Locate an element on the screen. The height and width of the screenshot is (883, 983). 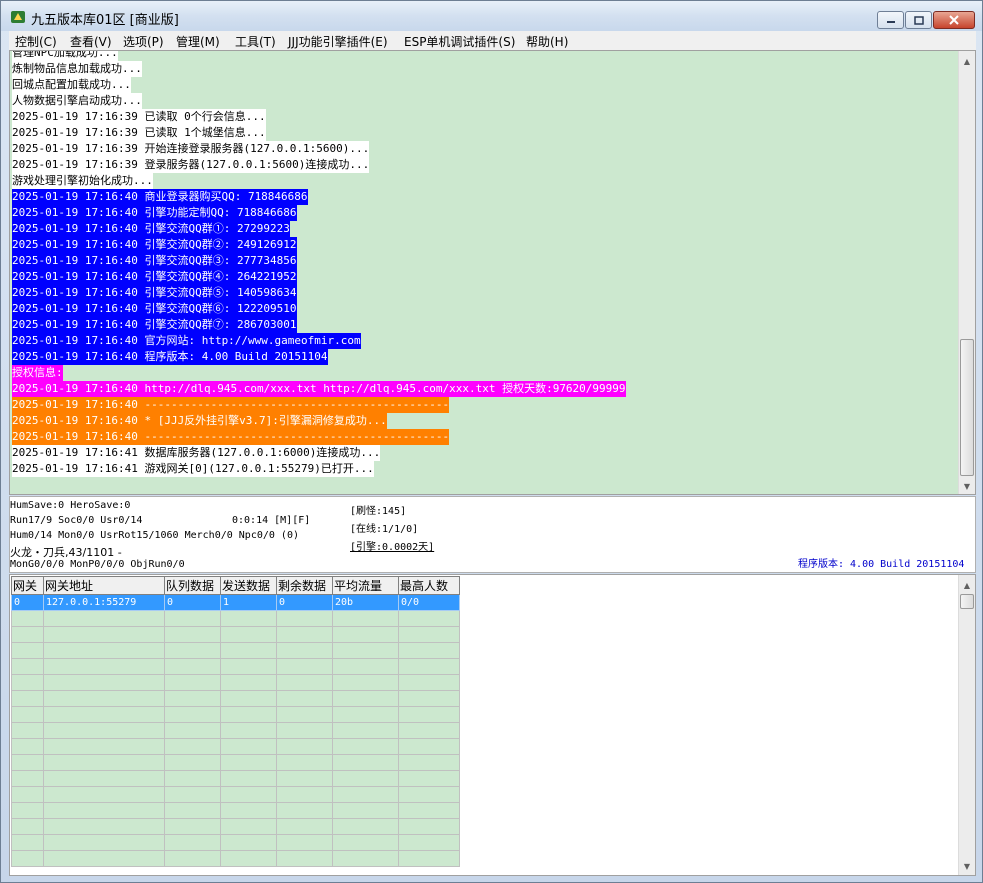
menu-options: 选项(P) is located at coordinates (143, 41).